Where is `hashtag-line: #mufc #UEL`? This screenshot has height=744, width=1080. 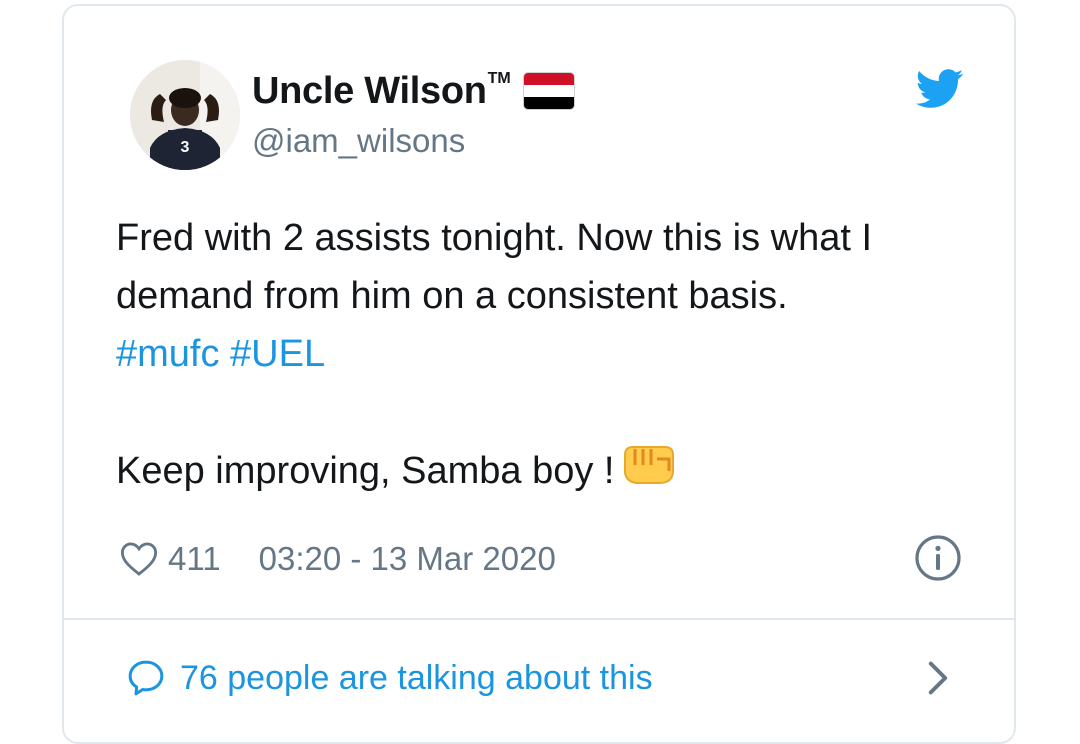
hashtag-line: #mufc #UEL is located at coordinates (556, 354).